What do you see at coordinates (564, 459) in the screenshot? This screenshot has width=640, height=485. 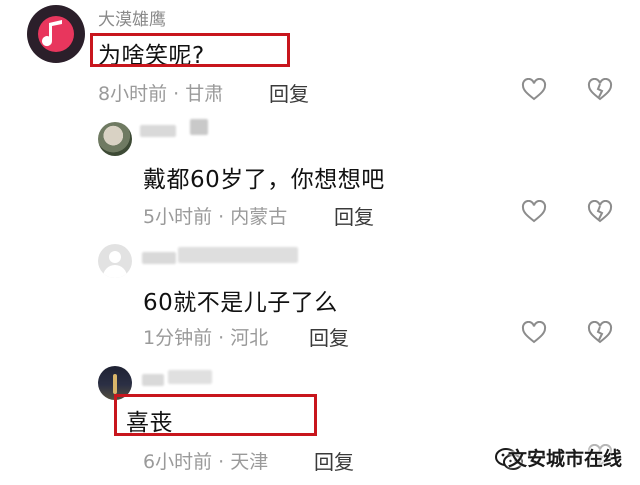 I see `watermark-text: 文安城市在线` at bounding box center [564, 459].